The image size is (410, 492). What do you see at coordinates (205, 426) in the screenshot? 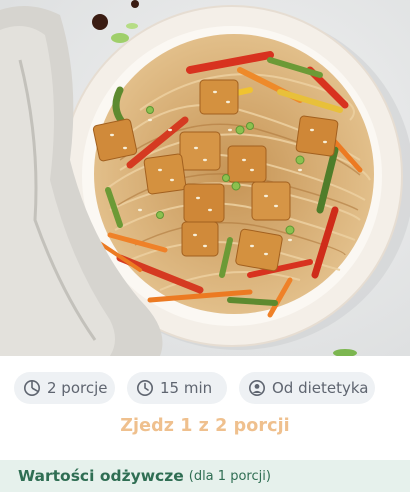
I see `eat-portions-link: Zjedz 1 z 2 porcji` at bounding box center [205, 426].